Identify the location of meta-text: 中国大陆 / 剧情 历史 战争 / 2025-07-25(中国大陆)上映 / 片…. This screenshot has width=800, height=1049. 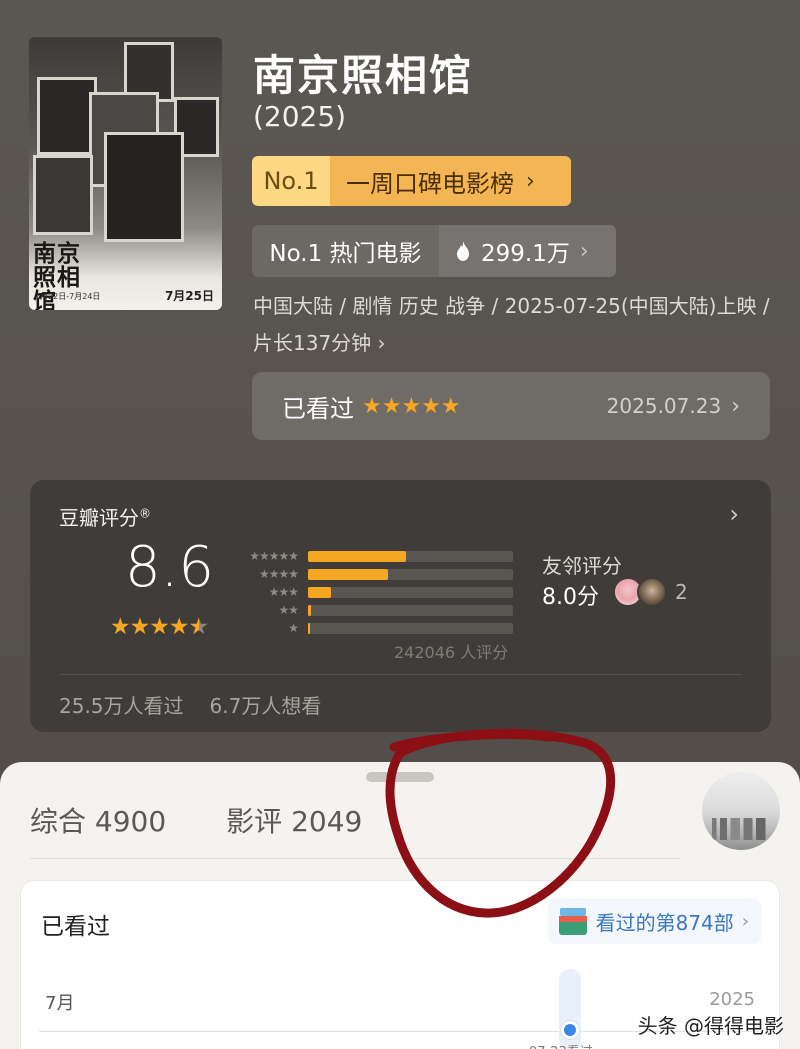
(511, 324).